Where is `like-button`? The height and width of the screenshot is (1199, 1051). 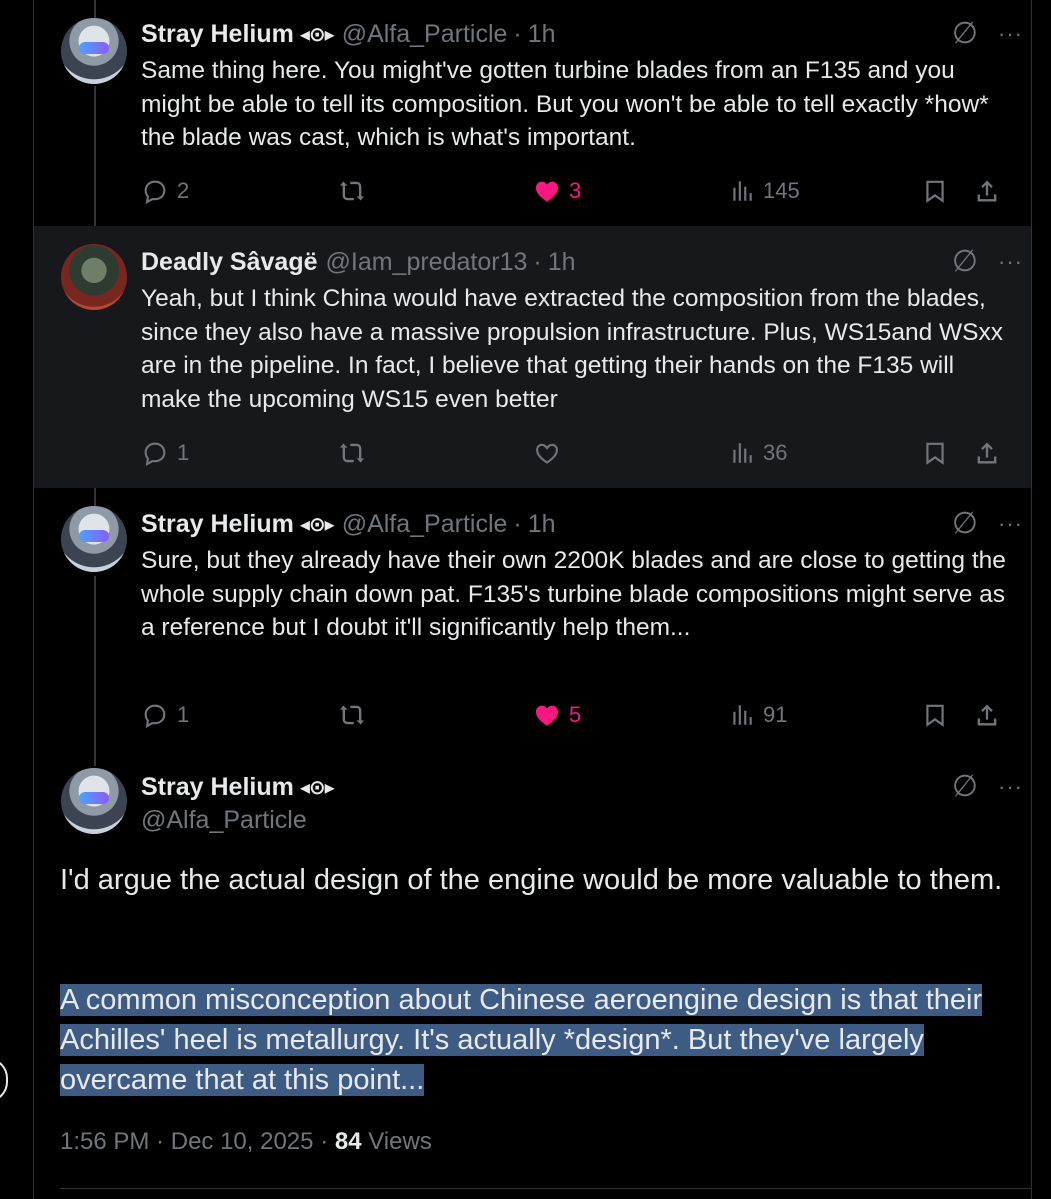 like-button is located at coordinates (551, 453).